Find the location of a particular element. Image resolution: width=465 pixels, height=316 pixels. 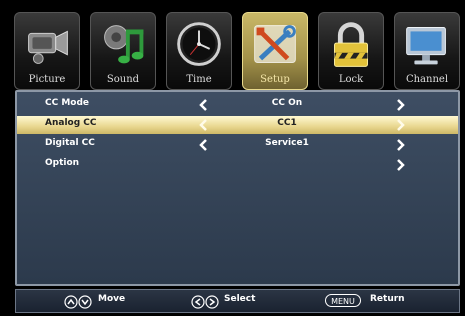

padlock-icon is located at coordinates (351, 44).